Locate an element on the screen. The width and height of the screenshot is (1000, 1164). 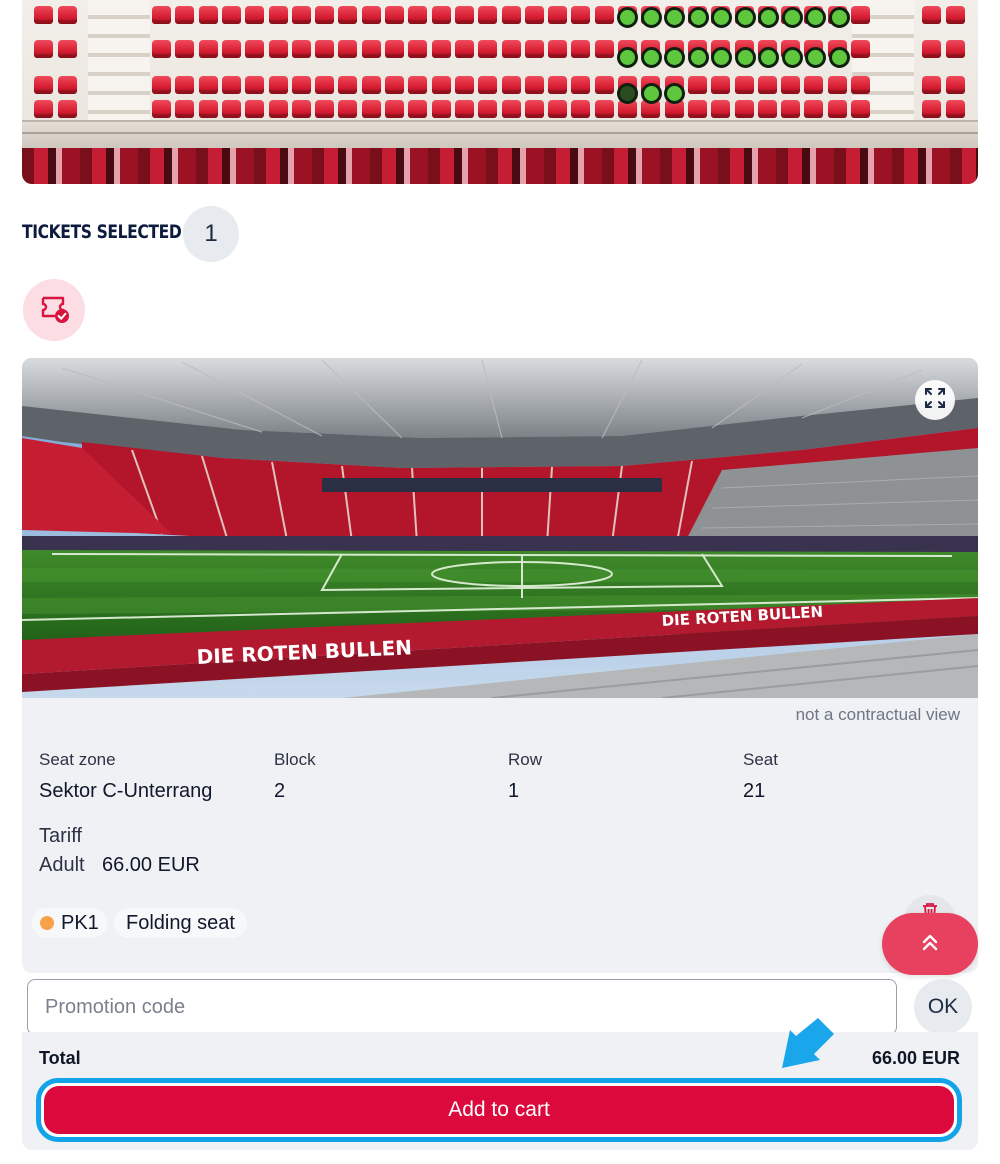
ticket-selected-badge is located at coordinates (54, 310).